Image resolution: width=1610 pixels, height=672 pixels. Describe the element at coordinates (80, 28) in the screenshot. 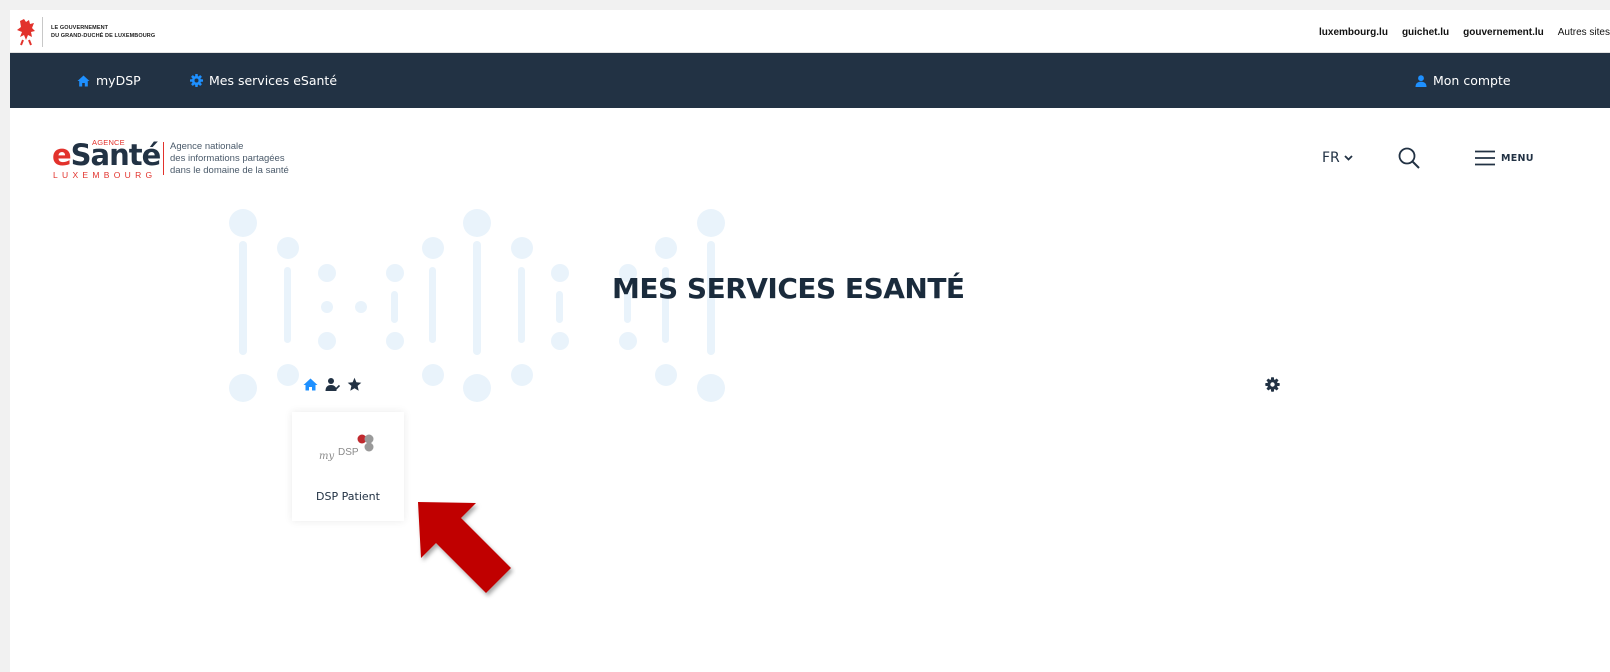

I see `government-name-line1: LE GOUVERNEMENT` at that location.